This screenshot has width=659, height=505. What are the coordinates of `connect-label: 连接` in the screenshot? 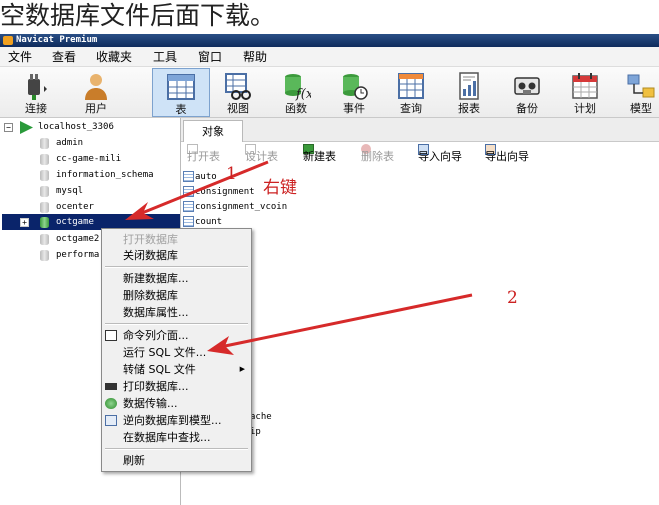 It's located at (36, 108).